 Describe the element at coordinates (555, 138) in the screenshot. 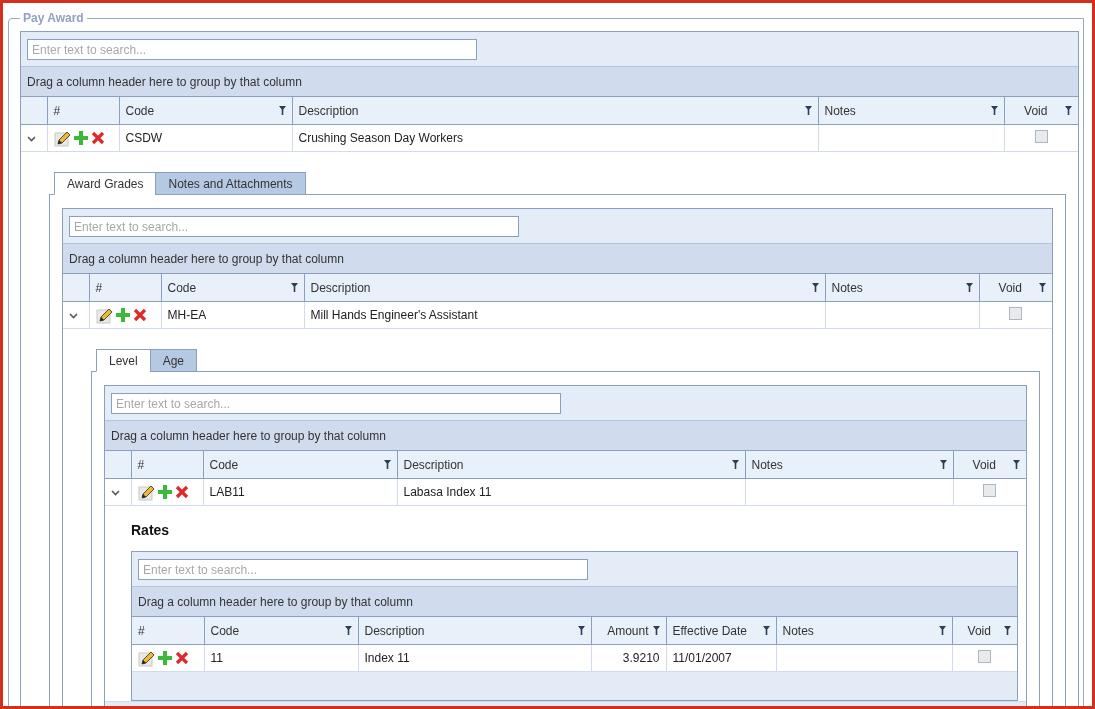

I see `table-cell: Crushing Season Day Workers` at that location.